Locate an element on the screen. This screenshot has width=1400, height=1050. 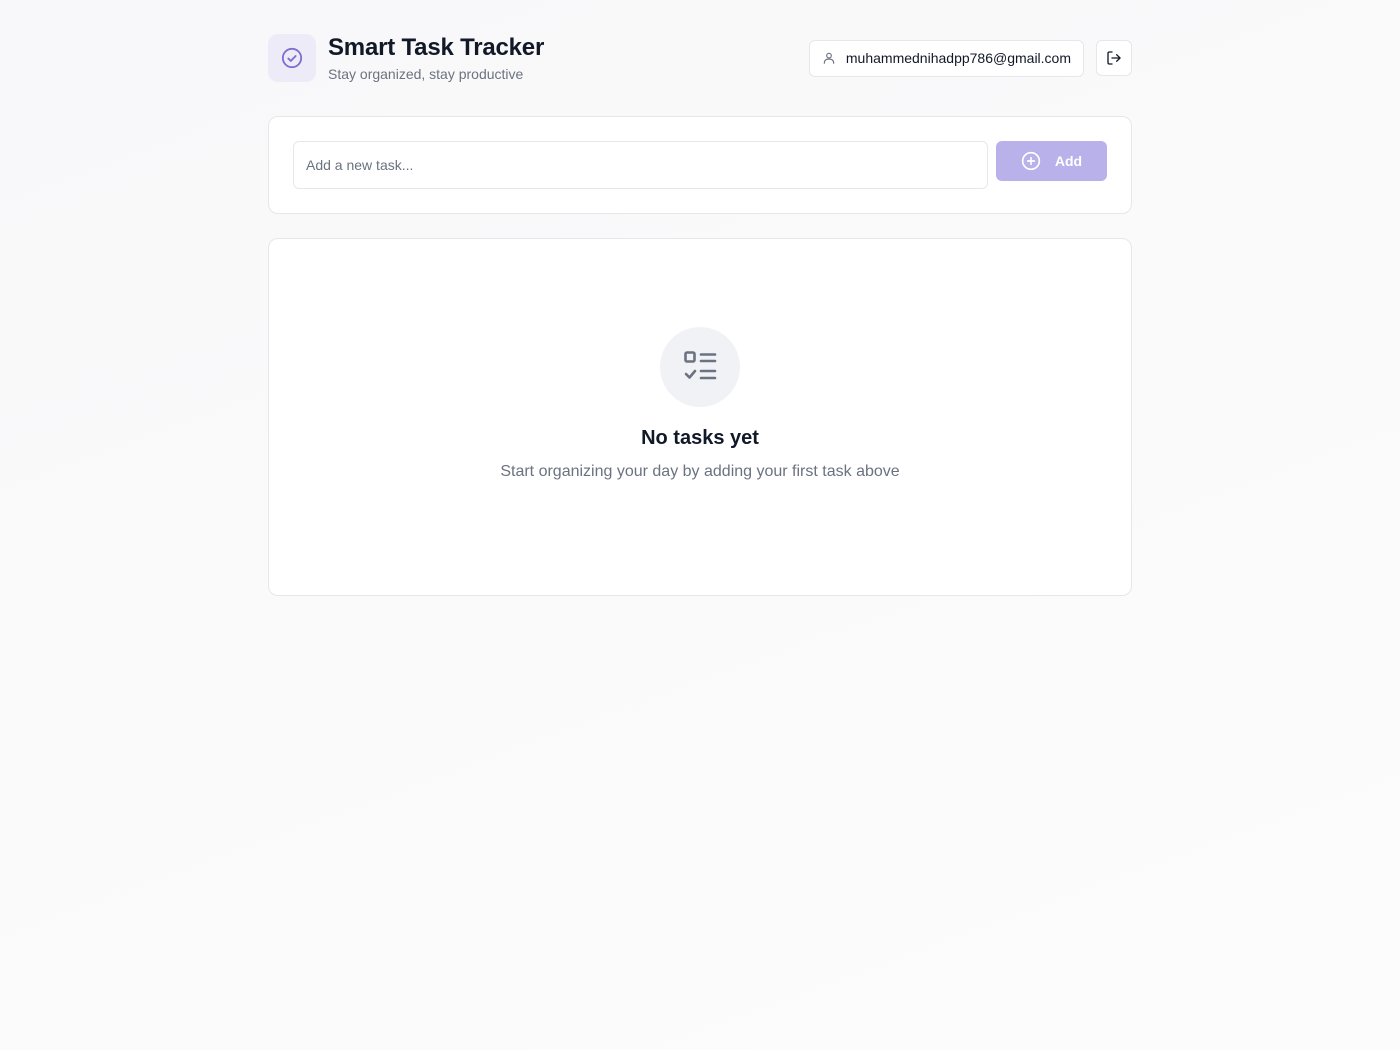
empty-state-title: No tasks yet is located at coordinates (700, 438).